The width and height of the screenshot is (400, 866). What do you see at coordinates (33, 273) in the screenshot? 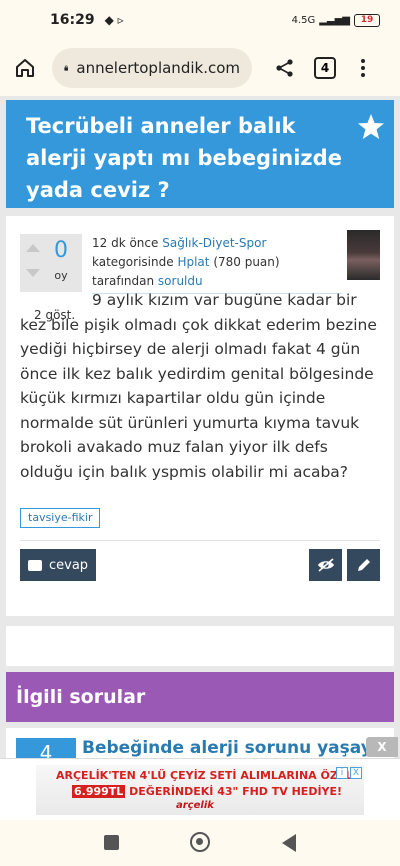
I see `vote-down-icon` at bounding box center [33, 273].